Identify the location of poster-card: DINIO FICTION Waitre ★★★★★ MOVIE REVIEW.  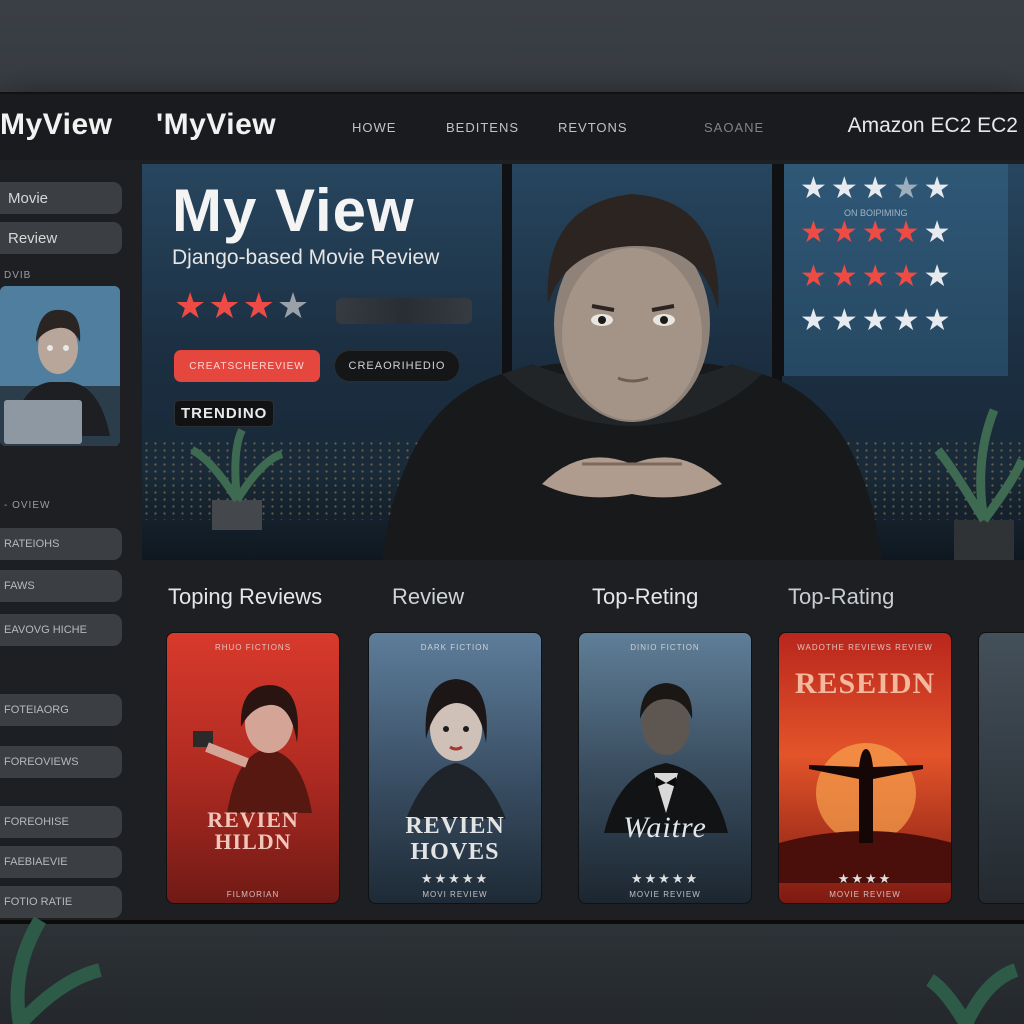
(665, 768).